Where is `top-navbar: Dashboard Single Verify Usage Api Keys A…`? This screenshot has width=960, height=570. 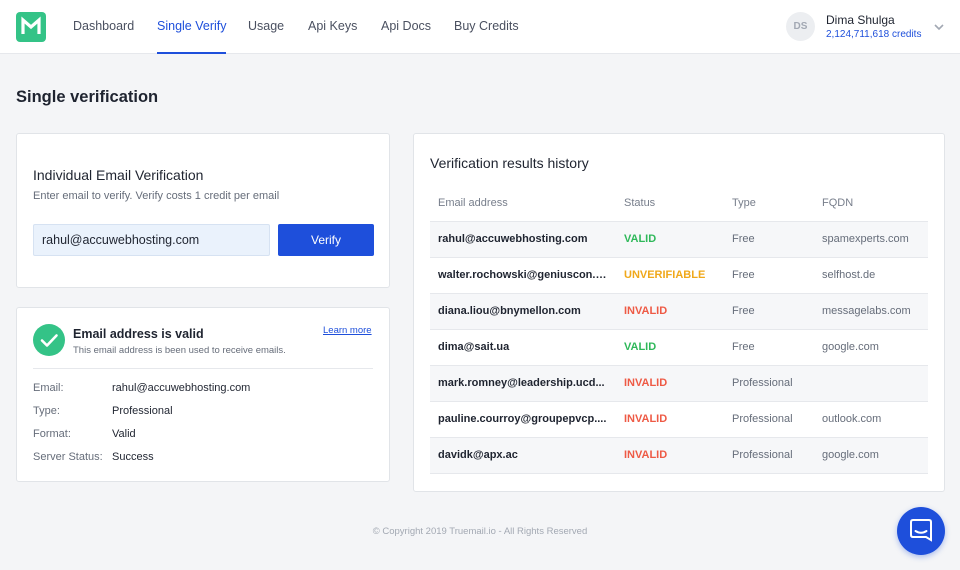
top-navbar: Dashboard Single Verify Usage Api Keys A… is located at coordinates (480, 27).